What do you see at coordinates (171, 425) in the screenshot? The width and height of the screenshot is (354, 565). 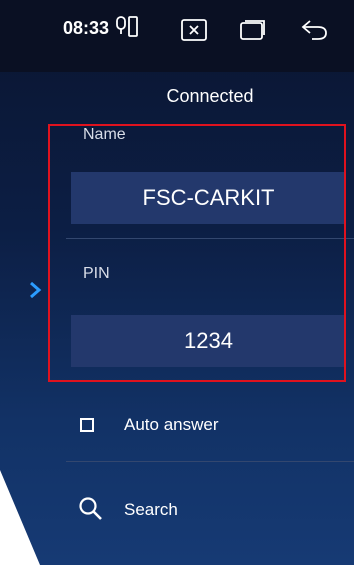 I see `auto-answer-label: Auto answer` at bounding box center [171, 425].